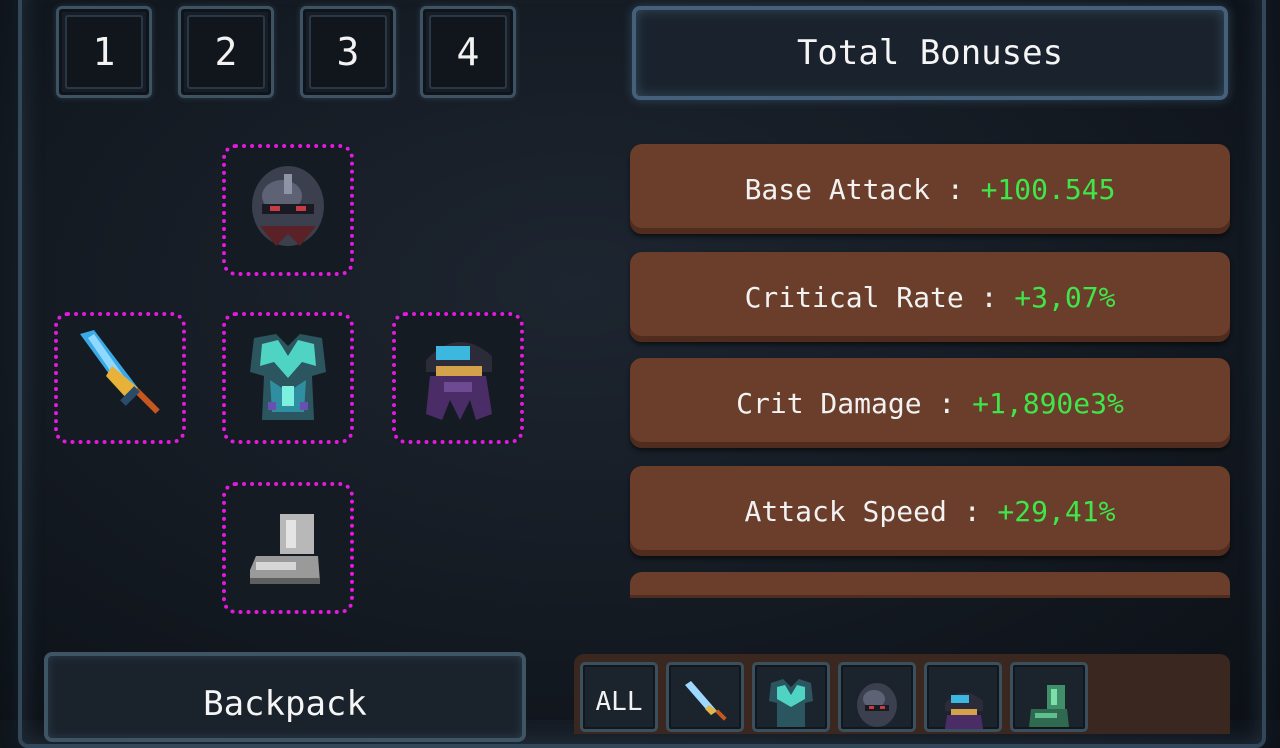  I want to click on helmet-filter-icon, so click(877, 705).